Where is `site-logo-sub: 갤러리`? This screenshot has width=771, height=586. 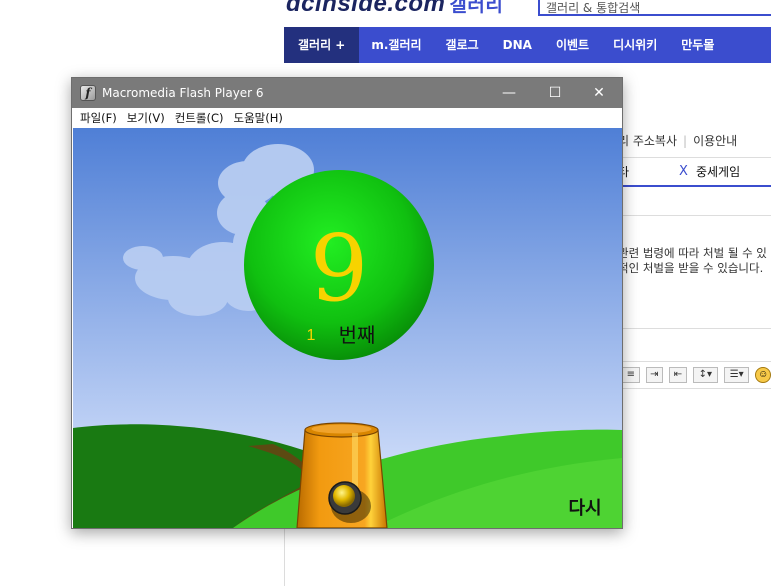
site-logo-sub: 갤러리 is located at coordinates (476, 8).